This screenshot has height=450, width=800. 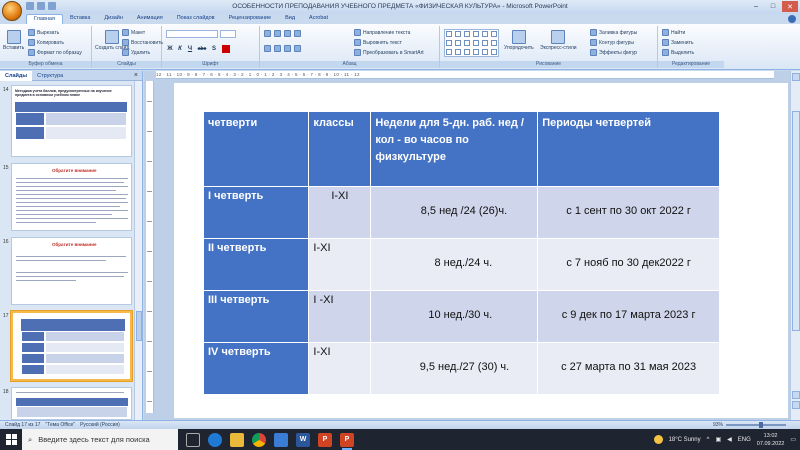 I want to click on editor-scrollbar, so click(x=795, y=245).